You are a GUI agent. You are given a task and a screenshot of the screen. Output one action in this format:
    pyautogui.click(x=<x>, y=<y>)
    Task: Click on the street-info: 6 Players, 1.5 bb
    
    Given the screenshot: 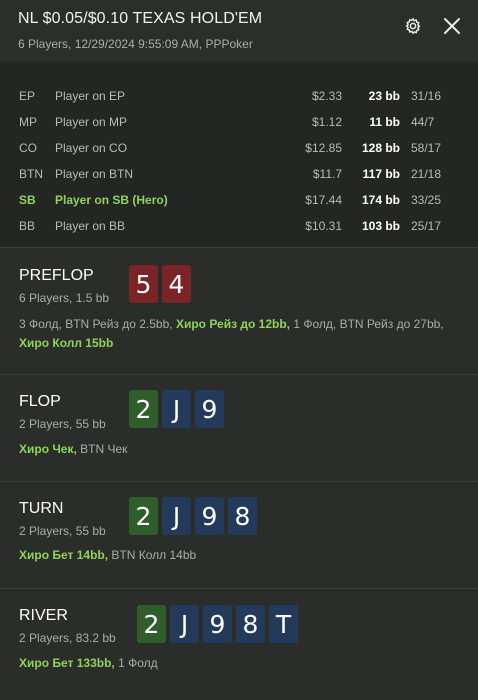 What is the action you would take?
    pyautogui.click(x=64, y=298)
    